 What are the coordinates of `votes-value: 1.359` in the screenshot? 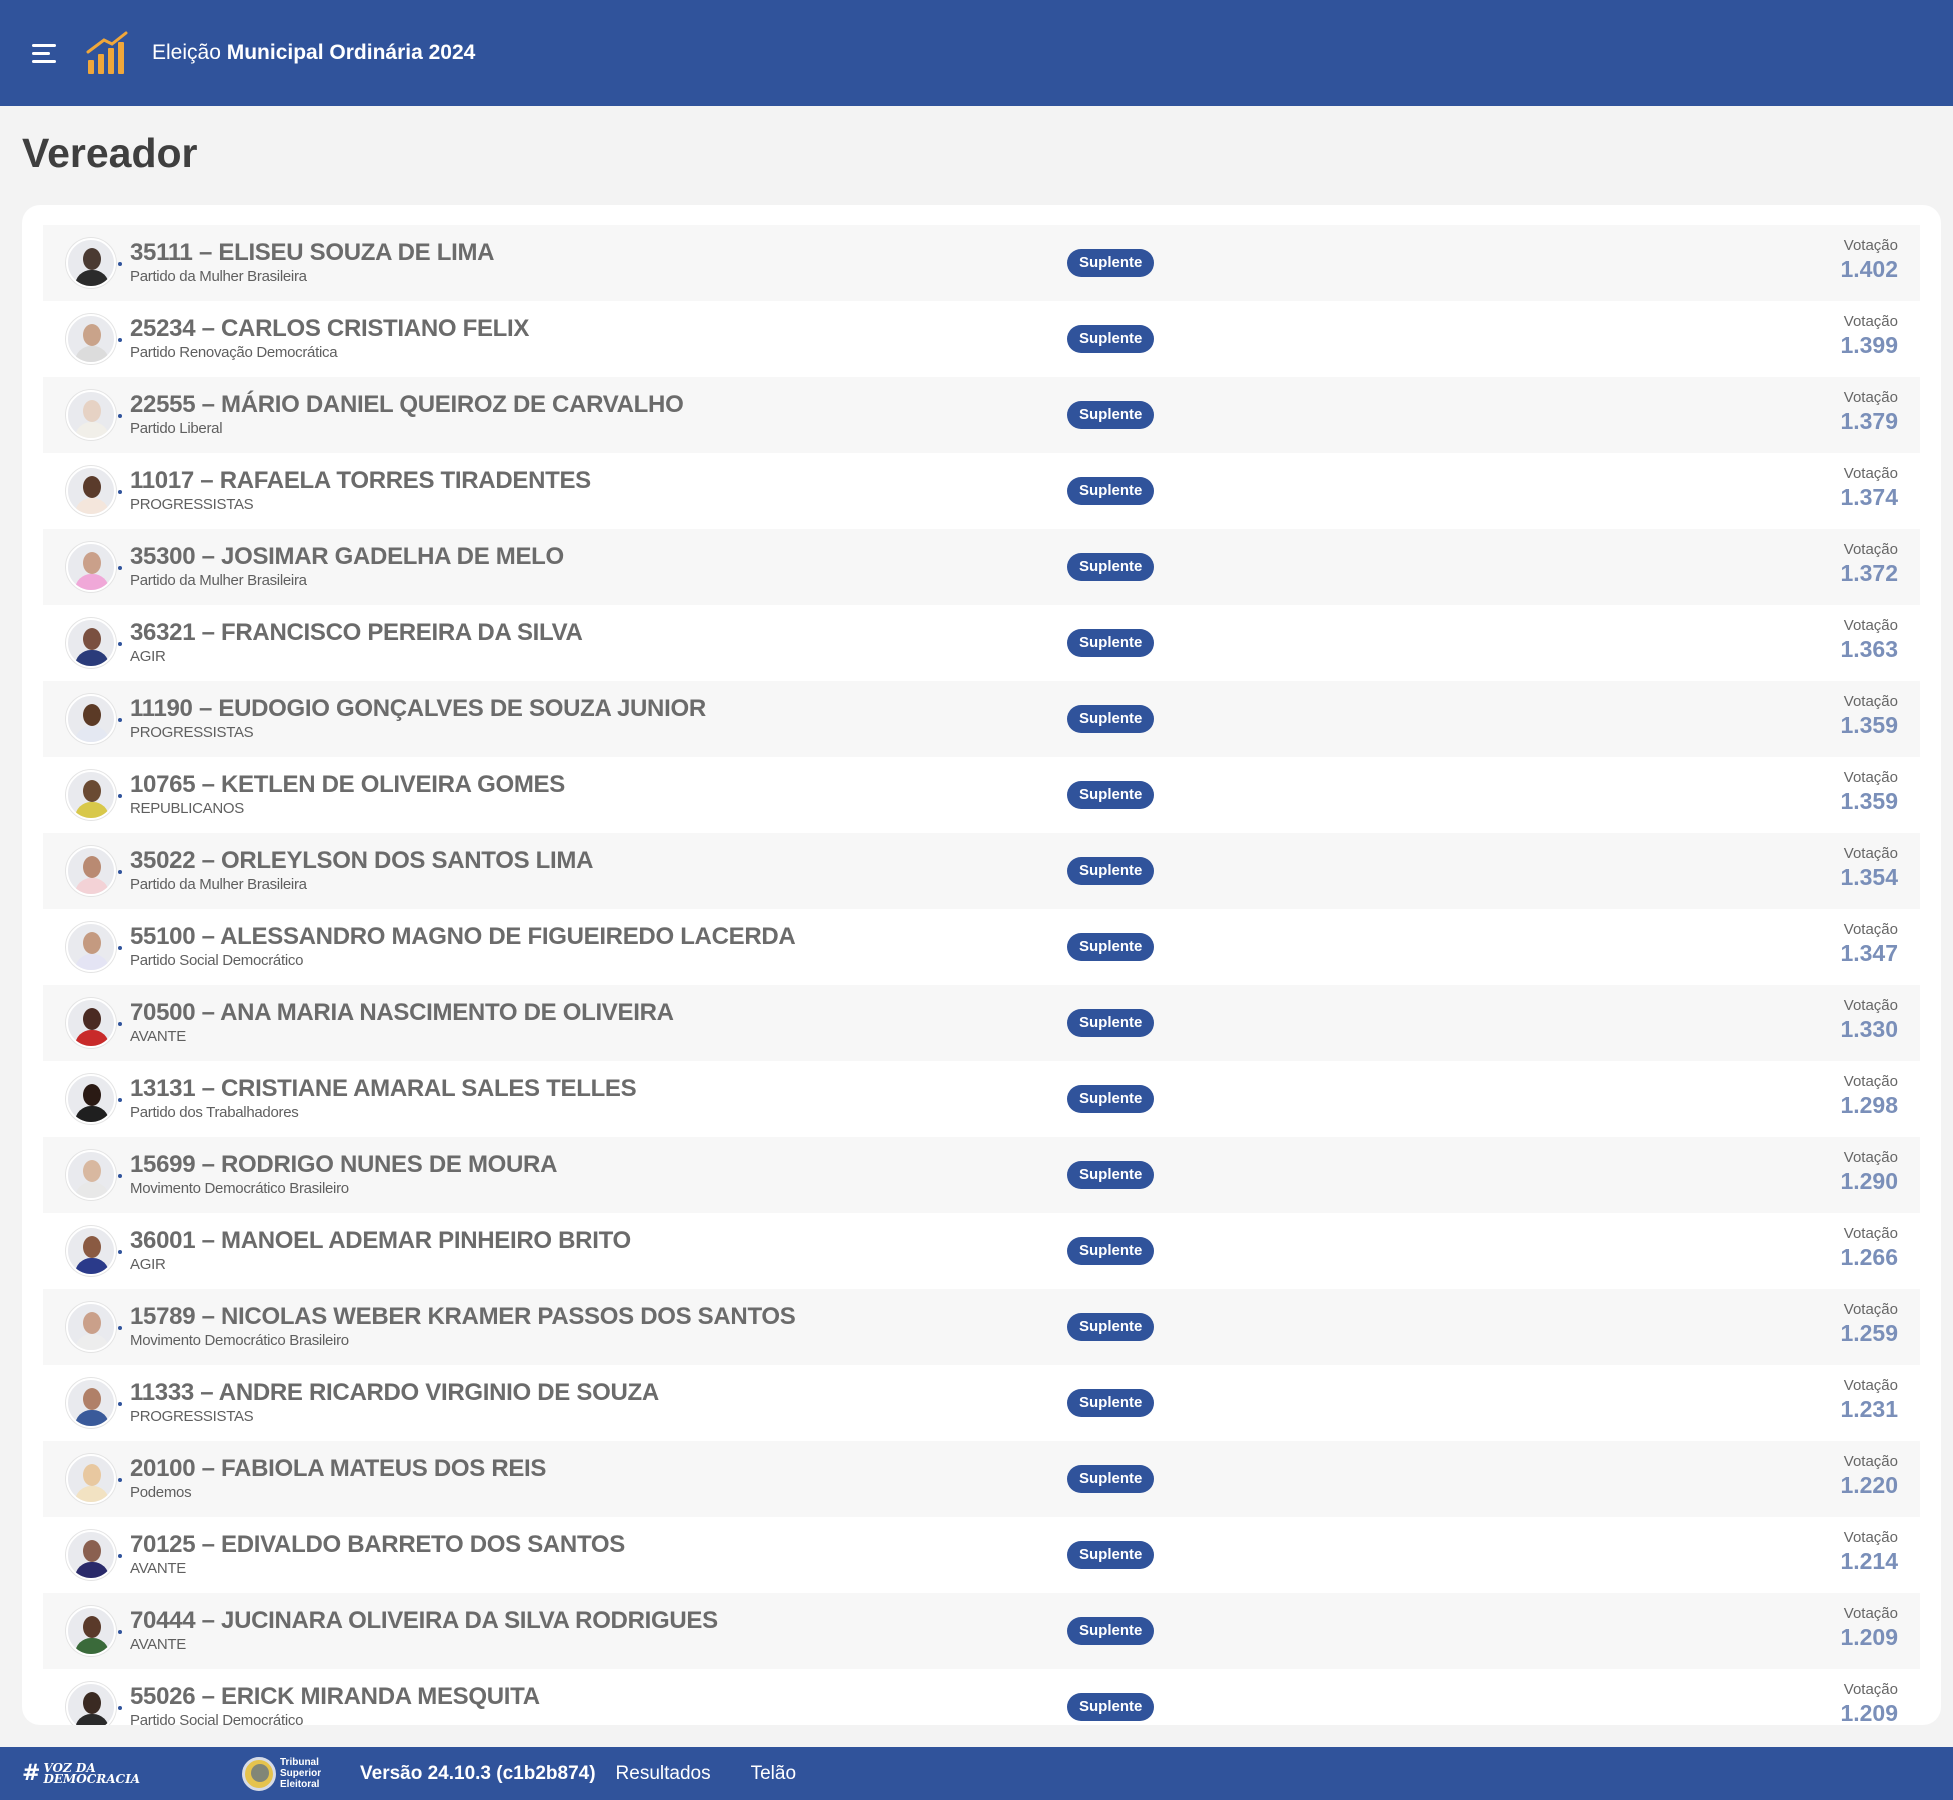 It's located at (1869, 801).